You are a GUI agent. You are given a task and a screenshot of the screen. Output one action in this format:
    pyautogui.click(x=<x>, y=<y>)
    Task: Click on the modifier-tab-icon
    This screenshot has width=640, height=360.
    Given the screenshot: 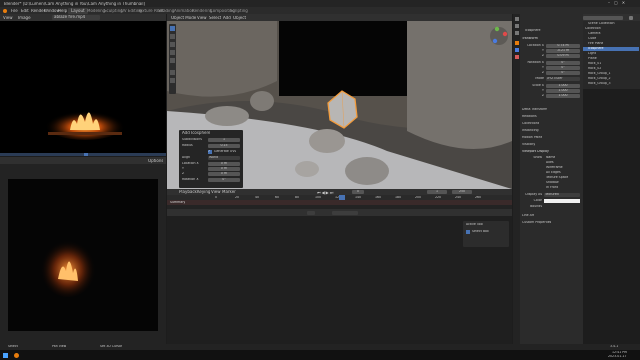 What is the action you would take?
    pyautogui.click(x=516, y=50)
    